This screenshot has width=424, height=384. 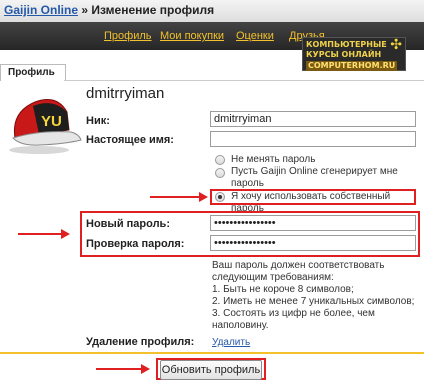 I want to click on delete-profile-link: Удалить, so click(x=231, y=342).